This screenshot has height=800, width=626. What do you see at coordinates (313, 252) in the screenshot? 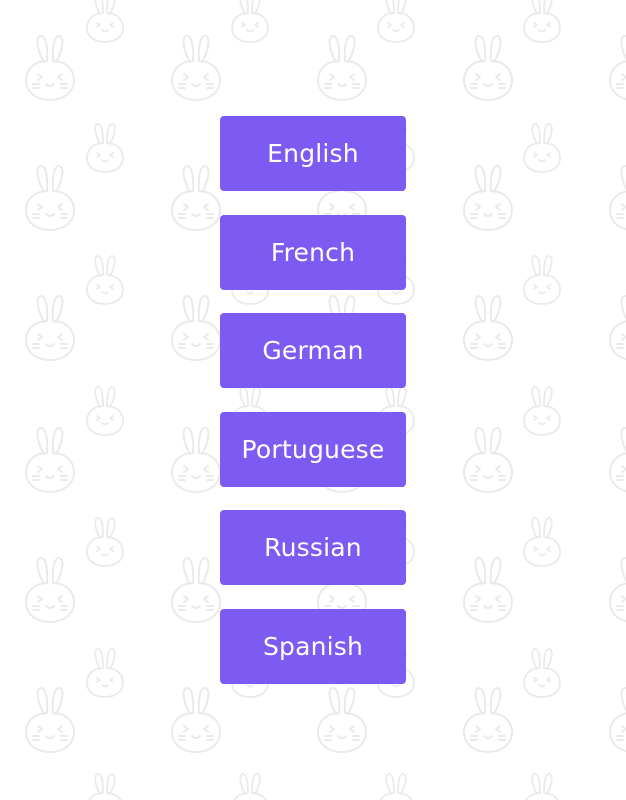
I see `language-button-french: French` at bounding box center [313, 252].